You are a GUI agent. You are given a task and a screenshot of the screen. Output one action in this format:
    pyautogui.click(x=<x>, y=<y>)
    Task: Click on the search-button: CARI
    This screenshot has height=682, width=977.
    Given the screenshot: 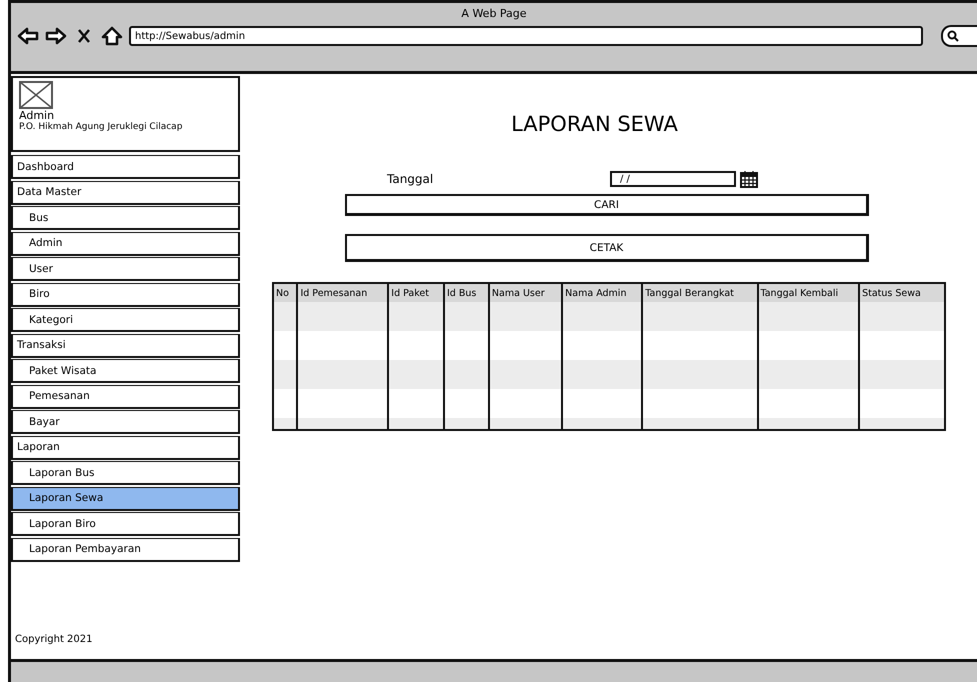 What is the action you would take?
    pyautogui.click(x=607, y=205)
    